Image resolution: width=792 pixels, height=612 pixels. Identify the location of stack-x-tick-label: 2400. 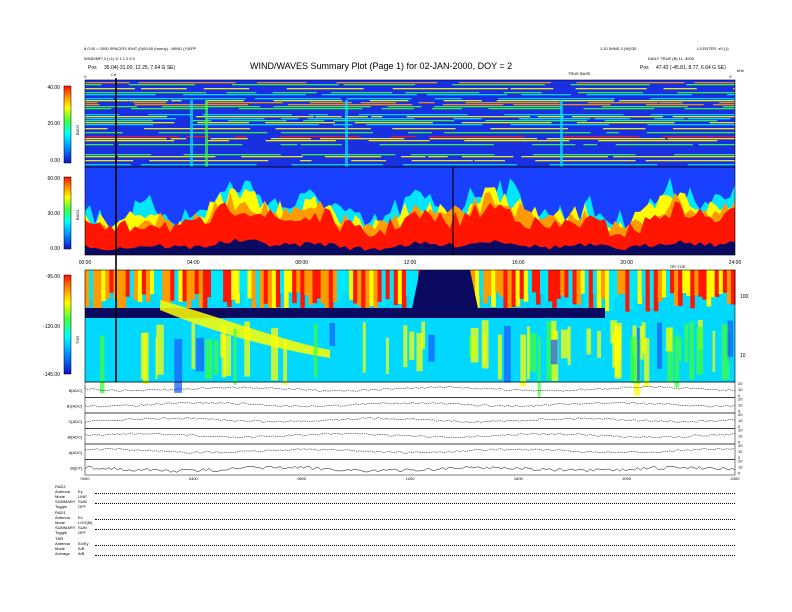
(736, 478).